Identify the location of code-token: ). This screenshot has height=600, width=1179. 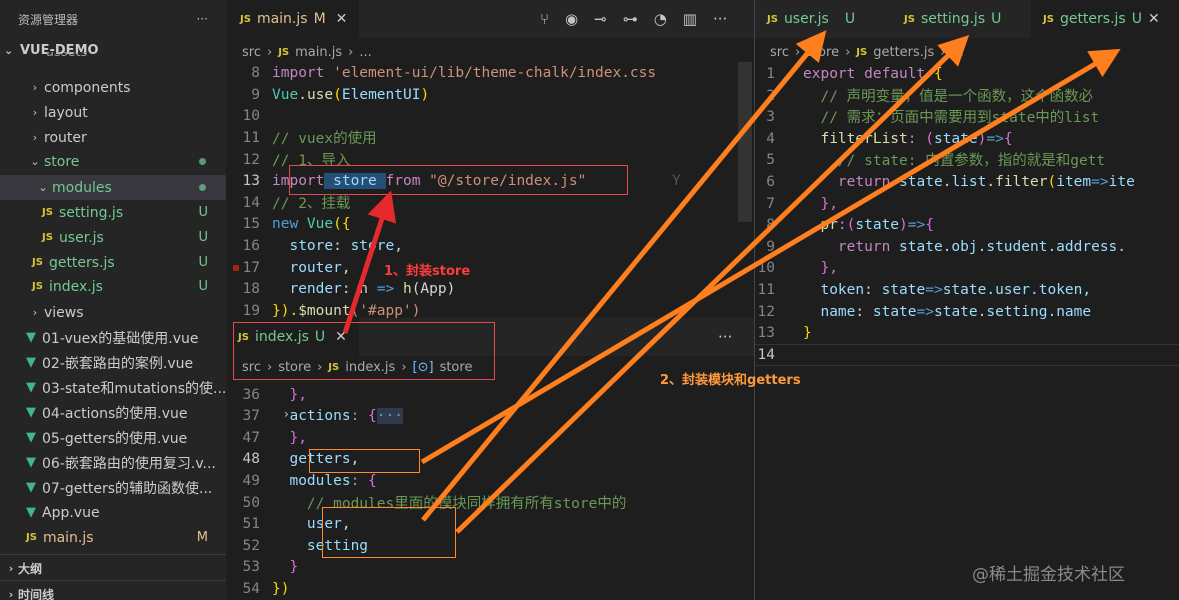
(903, 224).